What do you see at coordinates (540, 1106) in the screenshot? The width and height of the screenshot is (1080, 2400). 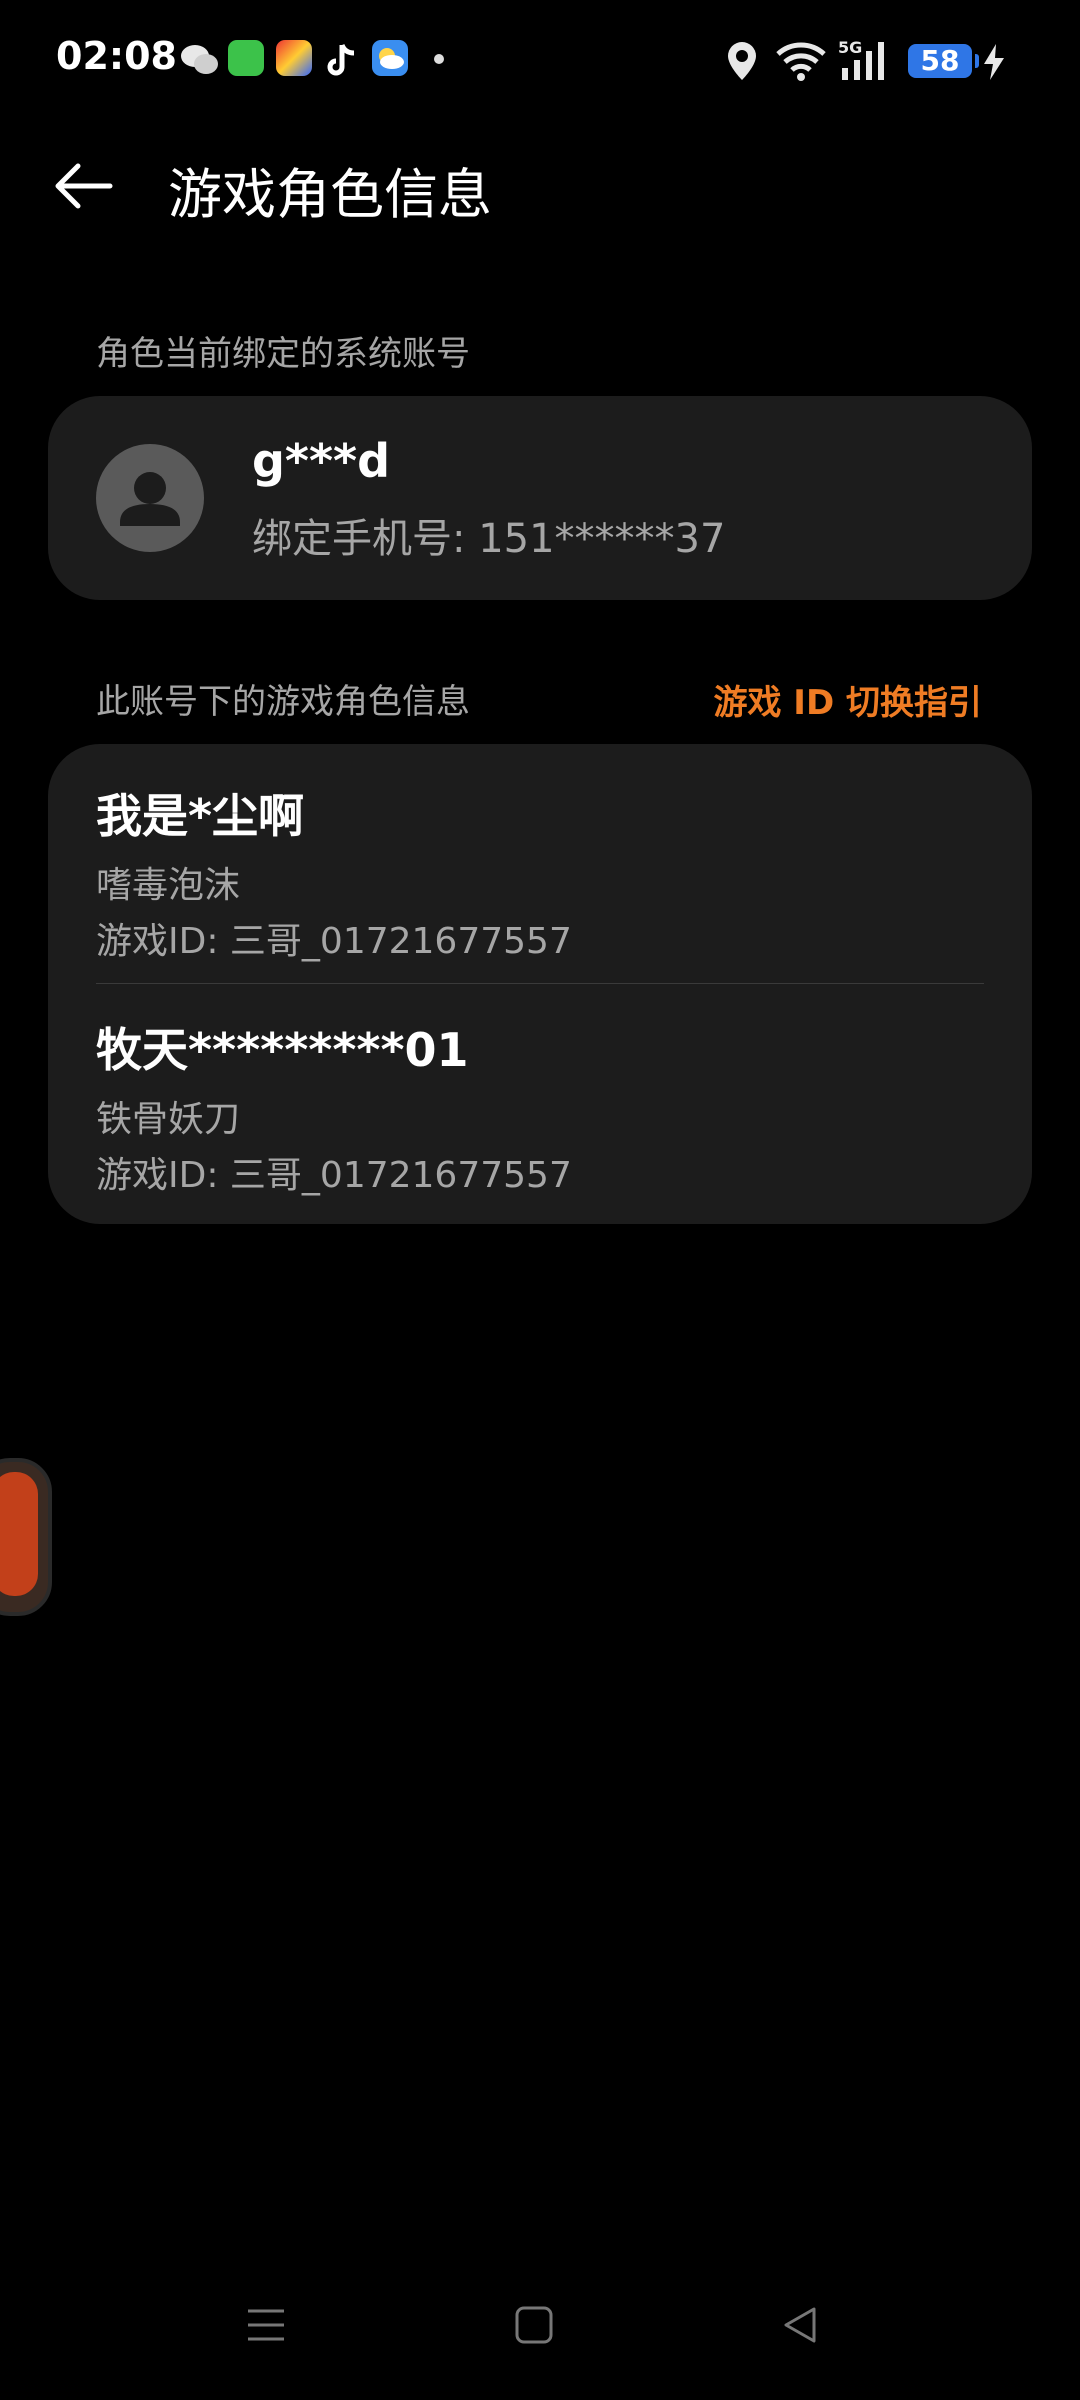 I see `role-item: 牧天*********01 铁骨妖刀 游戏ID: 三哥_01721677557` at bounding box center [540, 1106].